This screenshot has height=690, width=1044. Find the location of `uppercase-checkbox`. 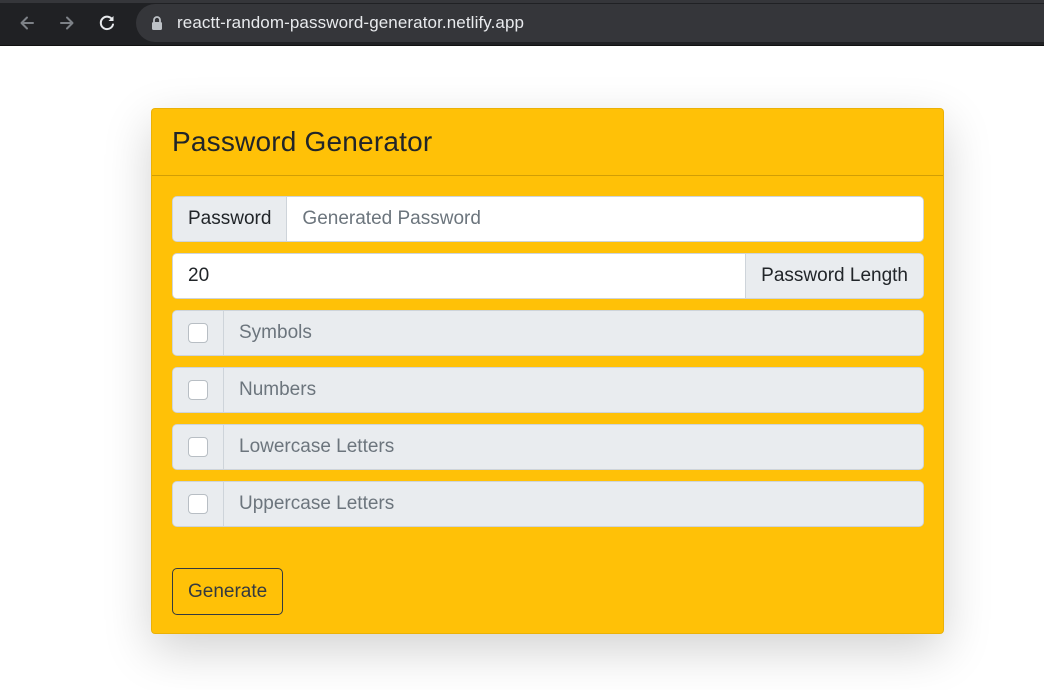

uppercase-checkbox is located at coordinates (198, 504).